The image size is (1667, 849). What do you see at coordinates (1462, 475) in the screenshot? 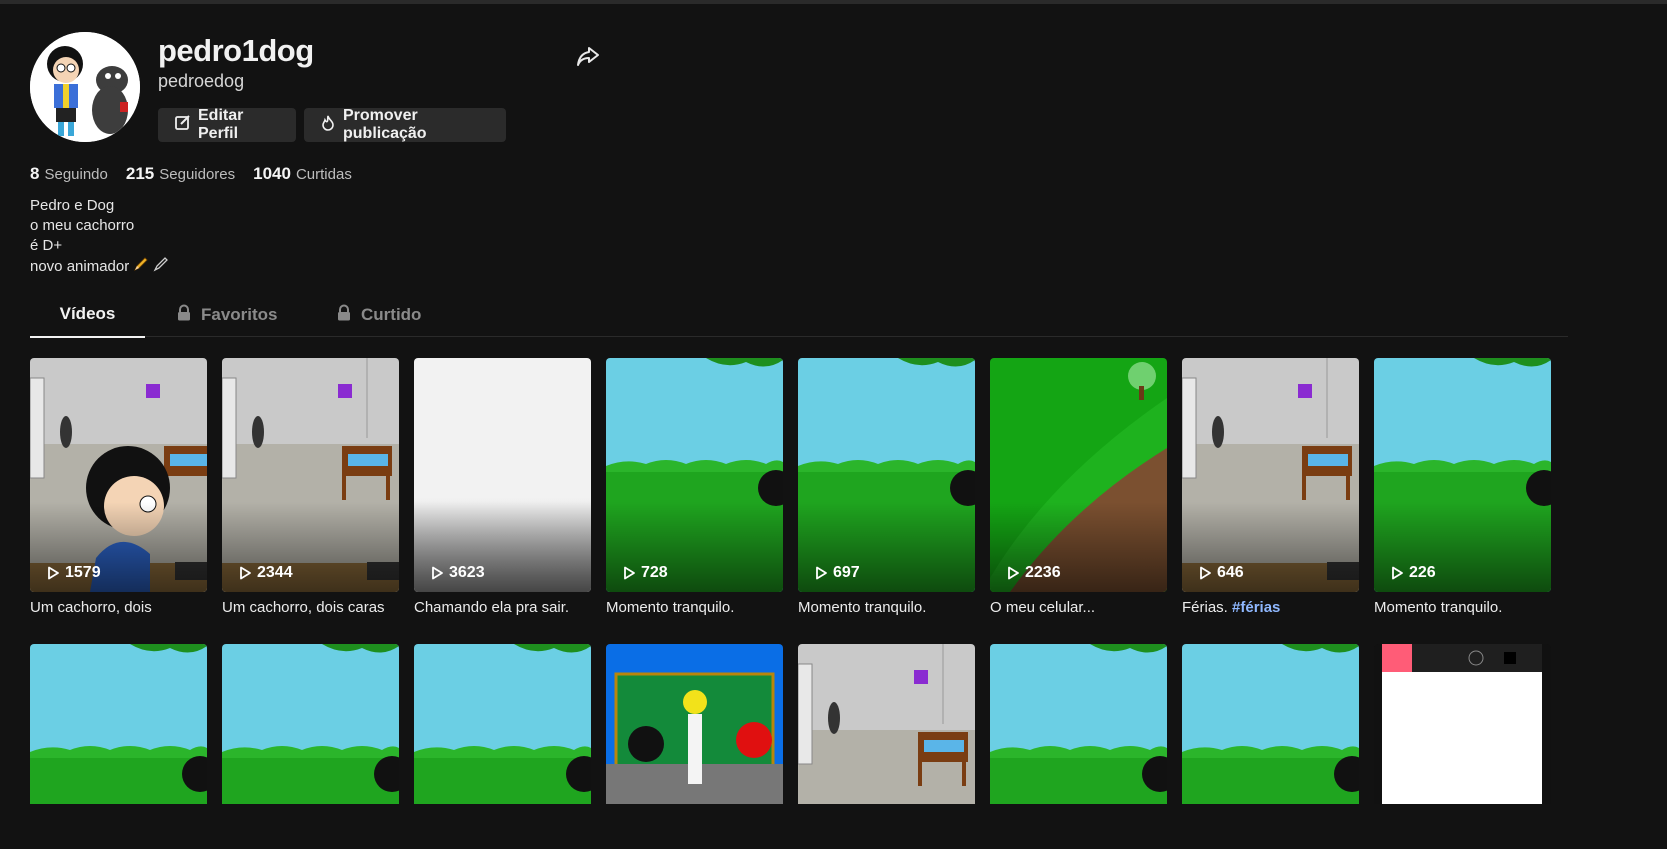
I see `video-thumbnail: 226` at bounding box center [1462, 475].